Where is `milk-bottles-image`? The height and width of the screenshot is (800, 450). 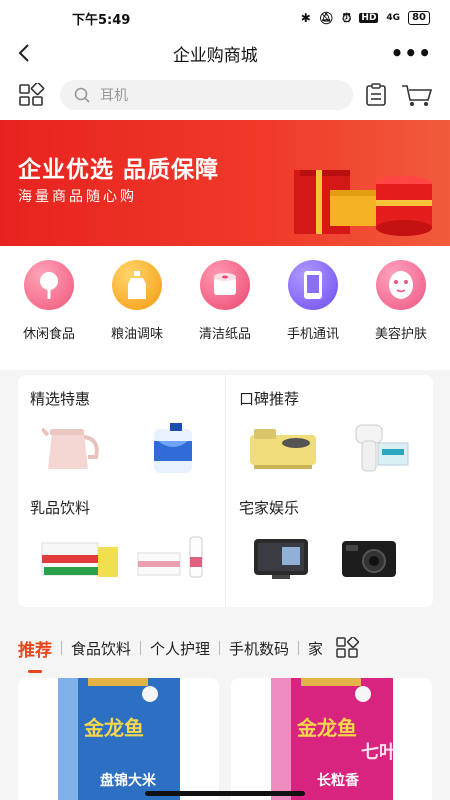 milk-bottles-image is located at coordinates (170, 557).